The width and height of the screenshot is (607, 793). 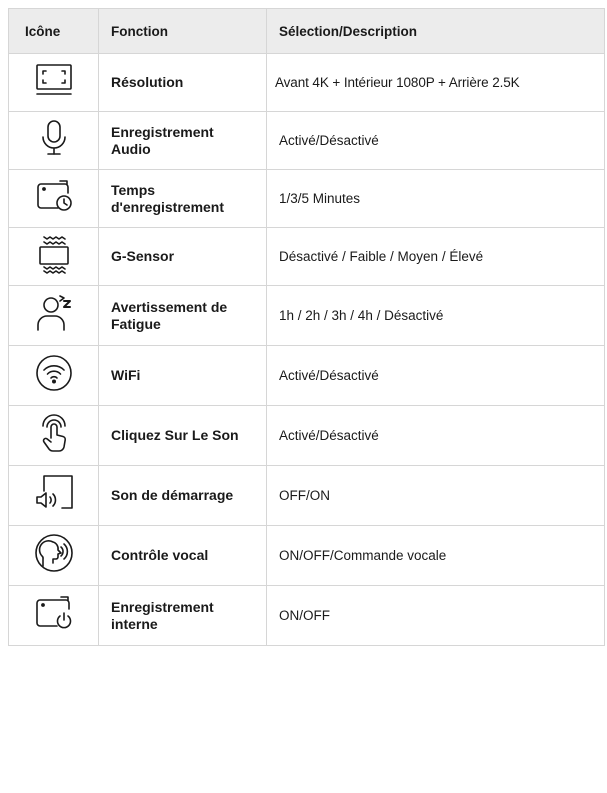 I want to click on table-row: WiFi Activé/Désactivé, so click(x=306, y=375).